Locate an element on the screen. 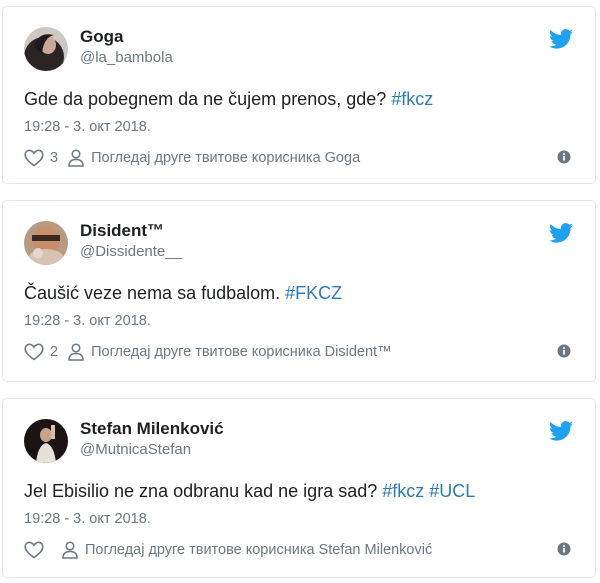 The image size is (600, 583). hashtag-link: #FKCZ is located at coordinates (313, 293).